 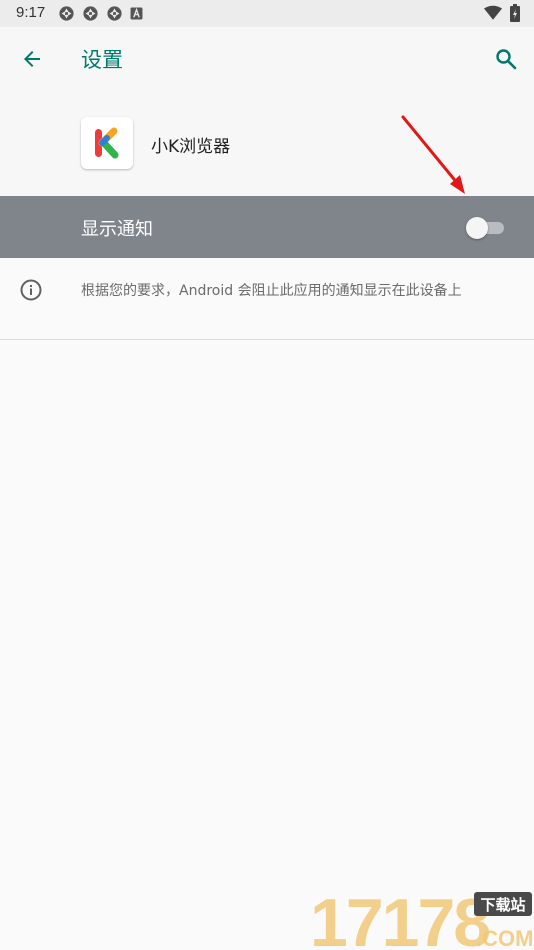 I want to click on a-badge-icon, so click(x=136, y=13).